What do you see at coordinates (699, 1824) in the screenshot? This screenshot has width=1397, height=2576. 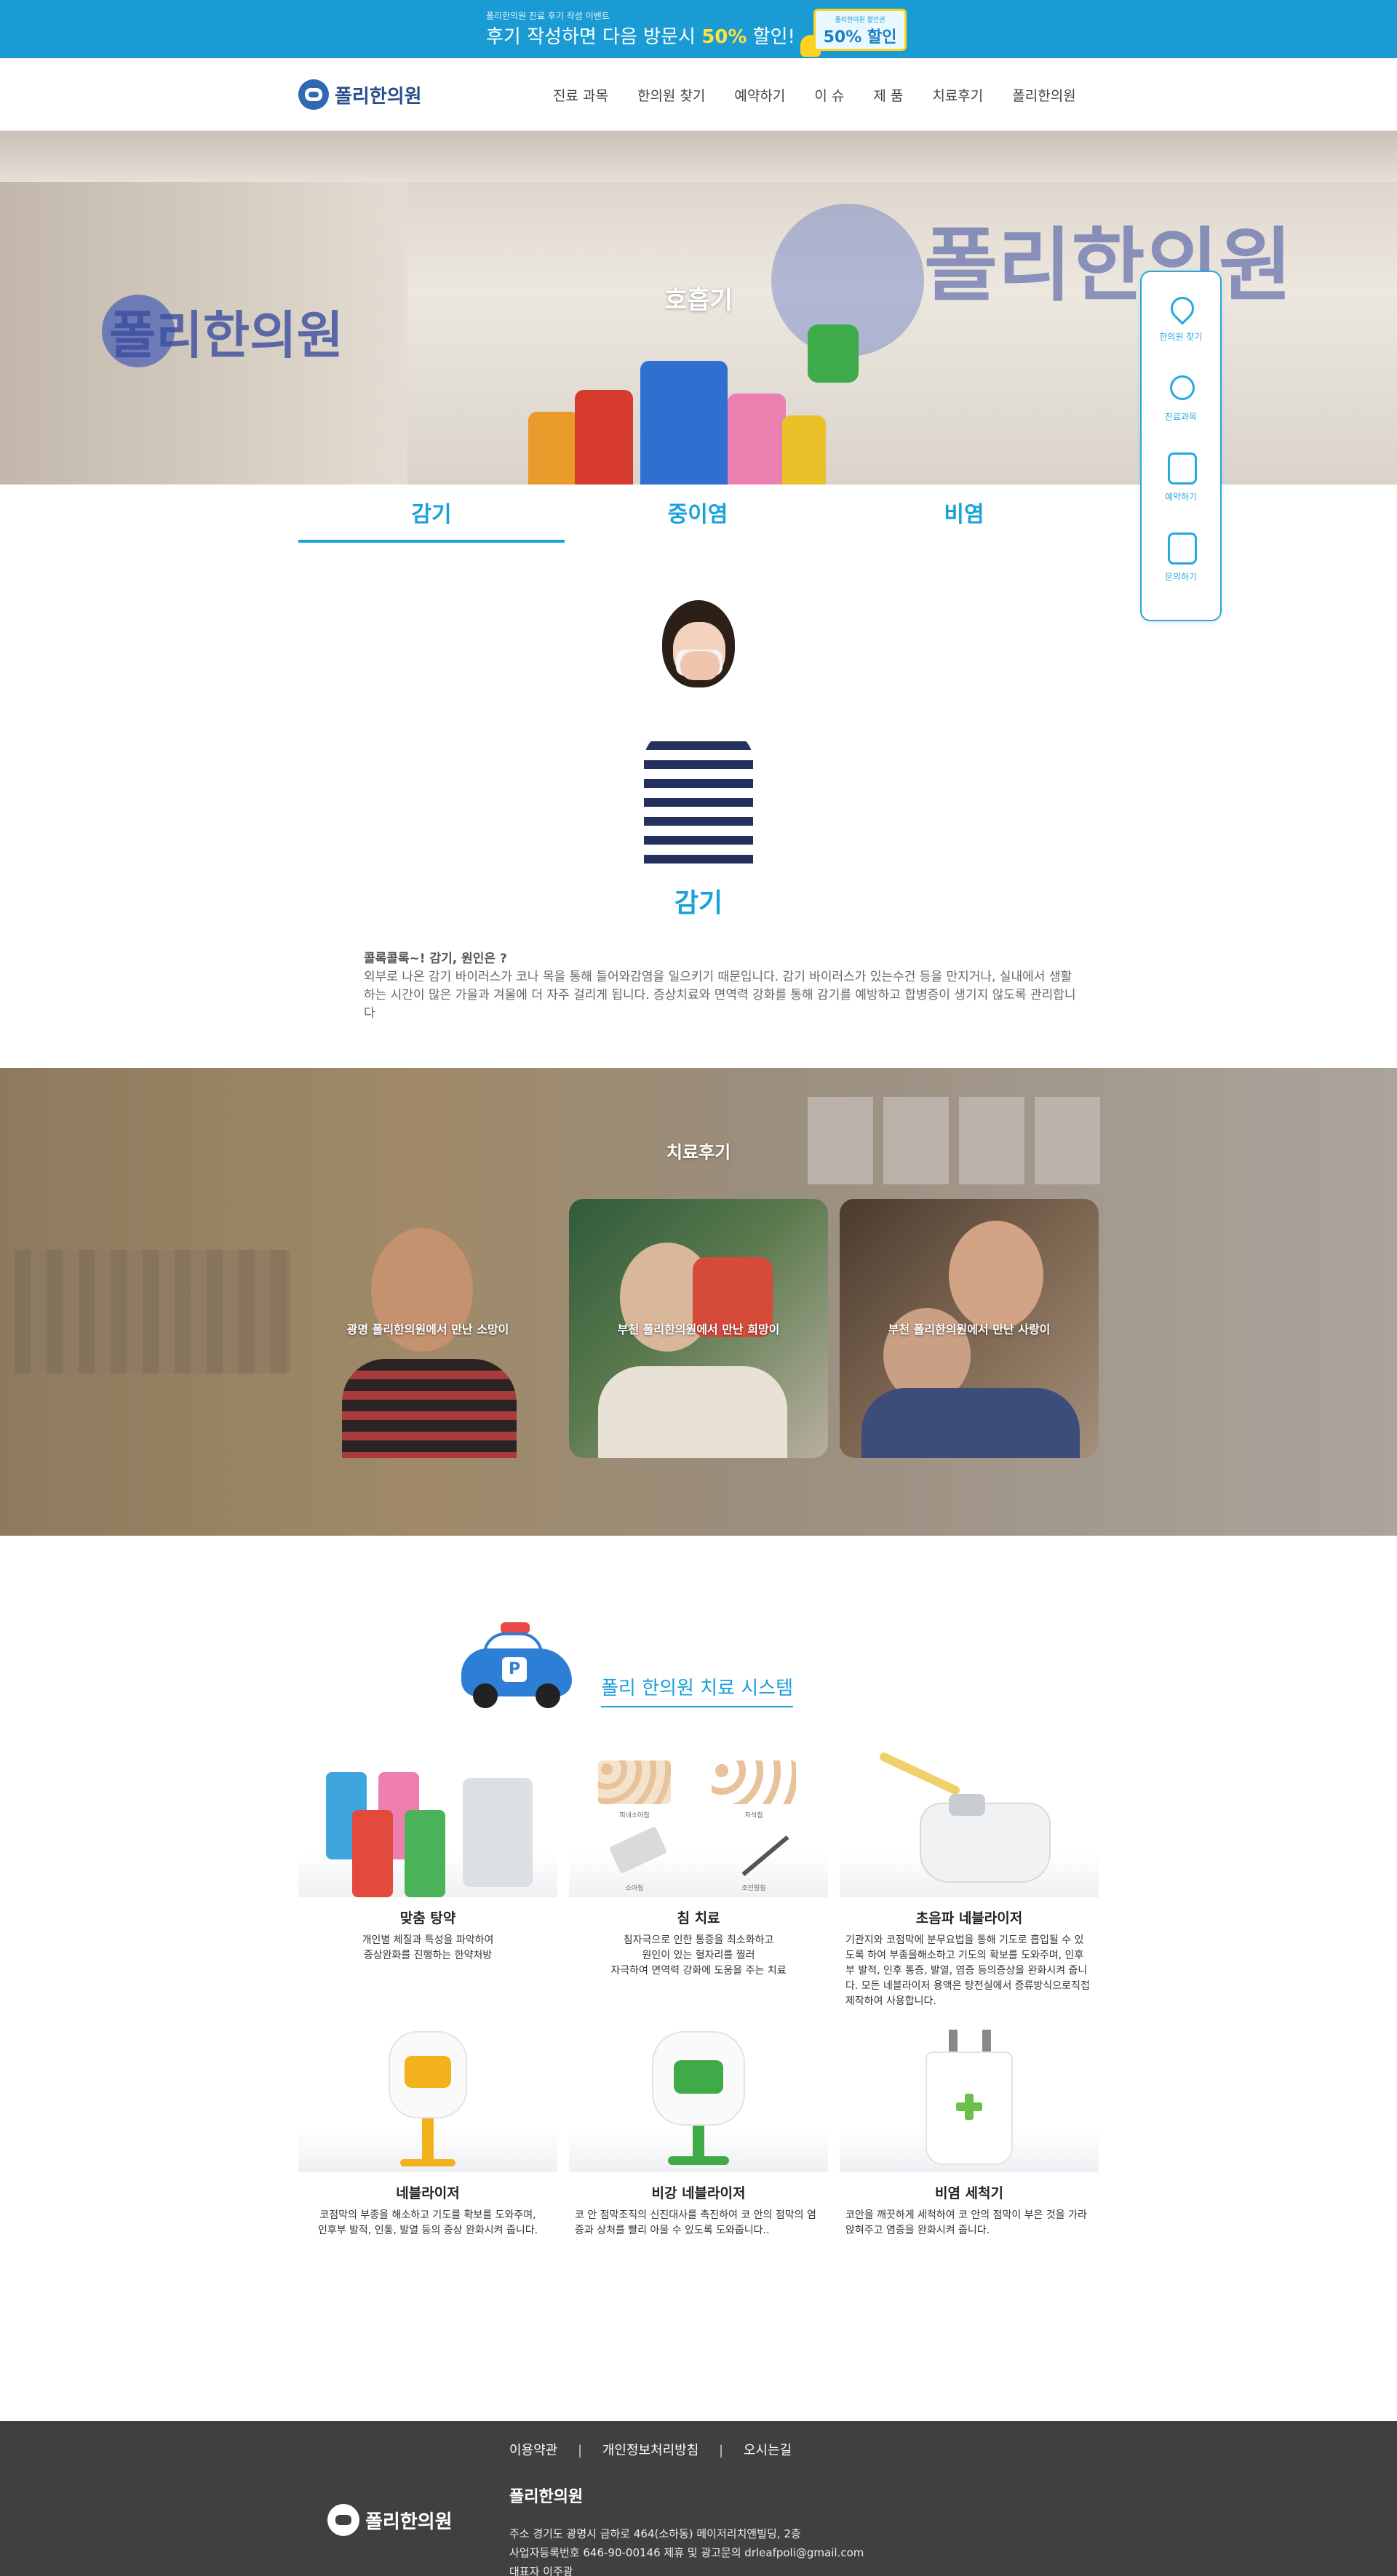 I see `acupuncture-image: 피내소아침 자석침 소아침 조인링침` at bounding box center [699, 1824].